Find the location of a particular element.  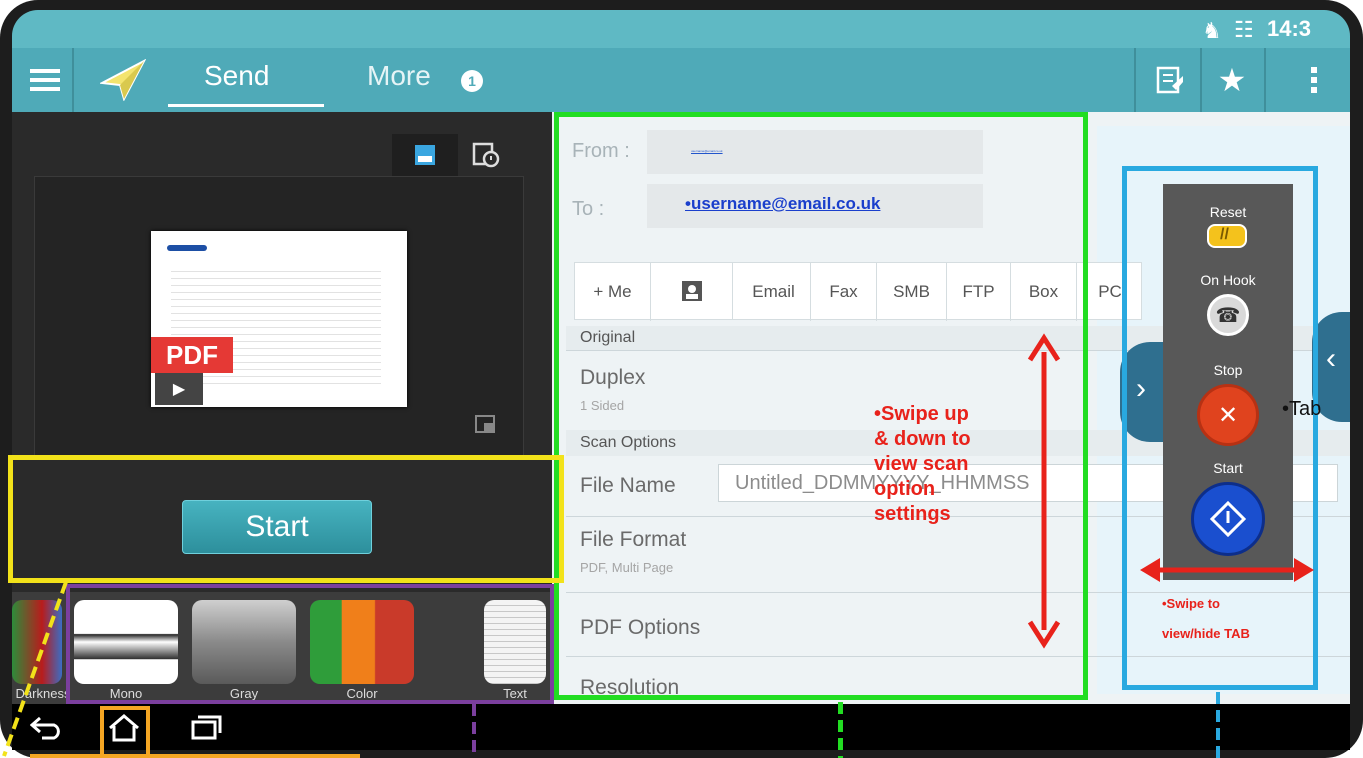

logo is located at coordinates (187, 248).